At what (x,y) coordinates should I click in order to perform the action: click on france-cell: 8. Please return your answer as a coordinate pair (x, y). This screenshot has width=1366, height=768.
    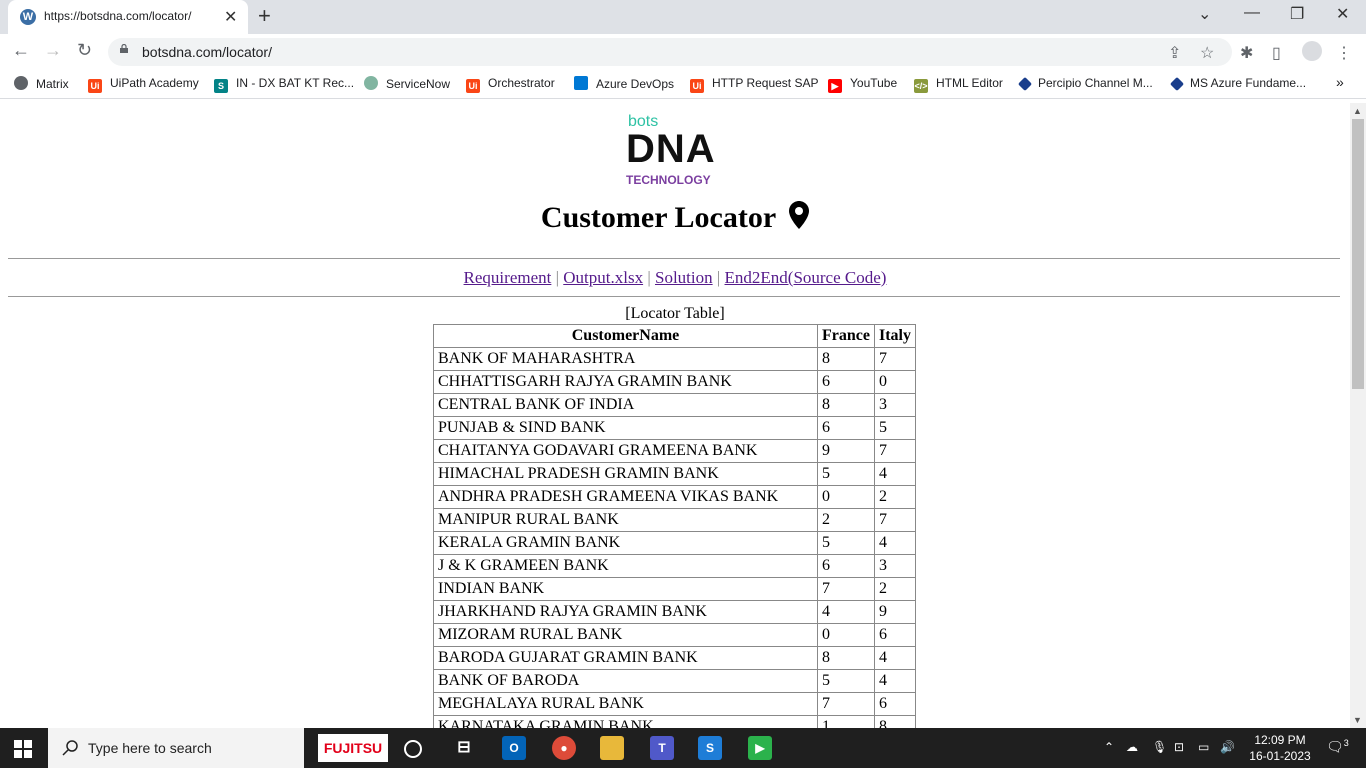
    Looking at the image, I should click on (846, 658).